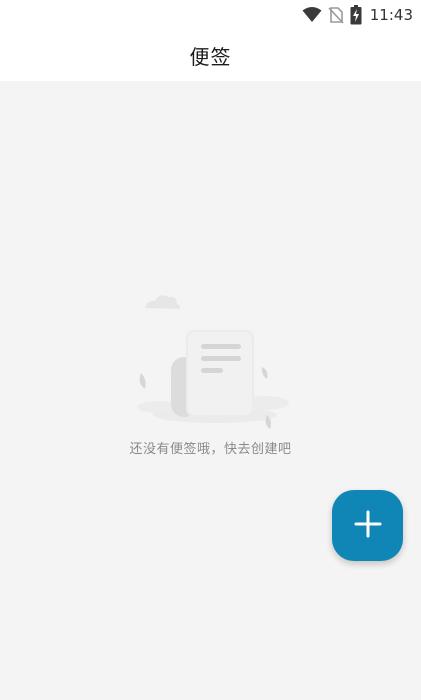  I want to click on wifi-icon, so click(312, 15).